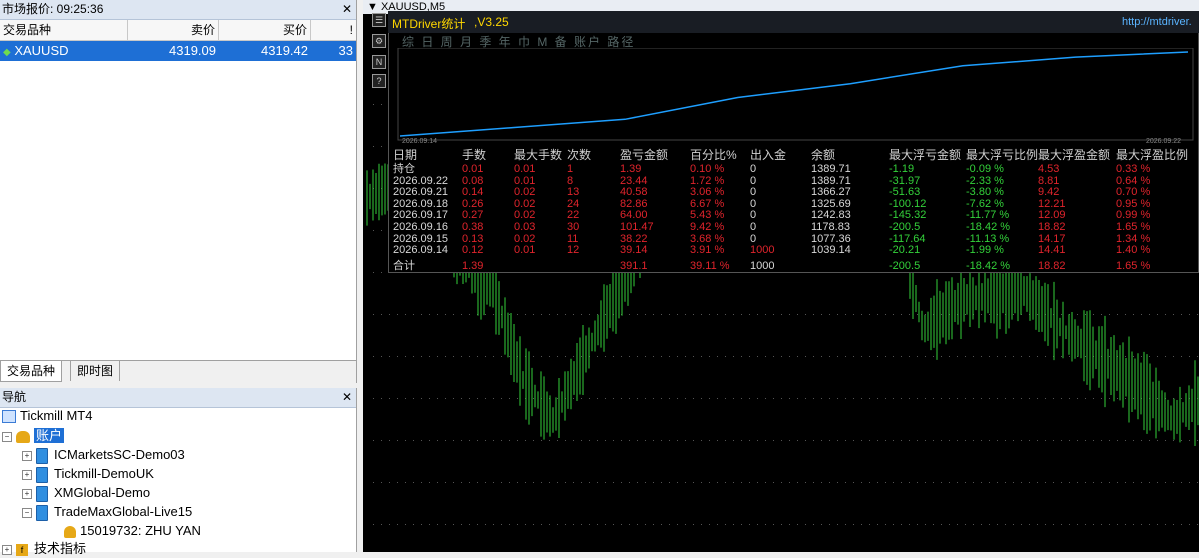 This screenshot has height=558, width=1199. I want to click on menu-button: ☰, so click(379, 20).